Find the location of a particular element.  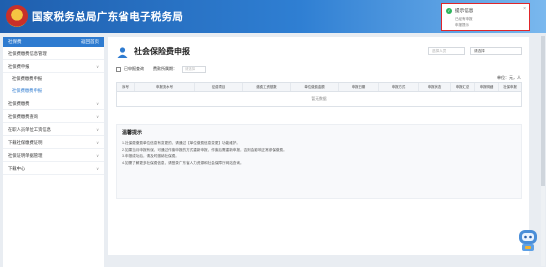

robot-assistant-icon is located at coordinates (528, 240).